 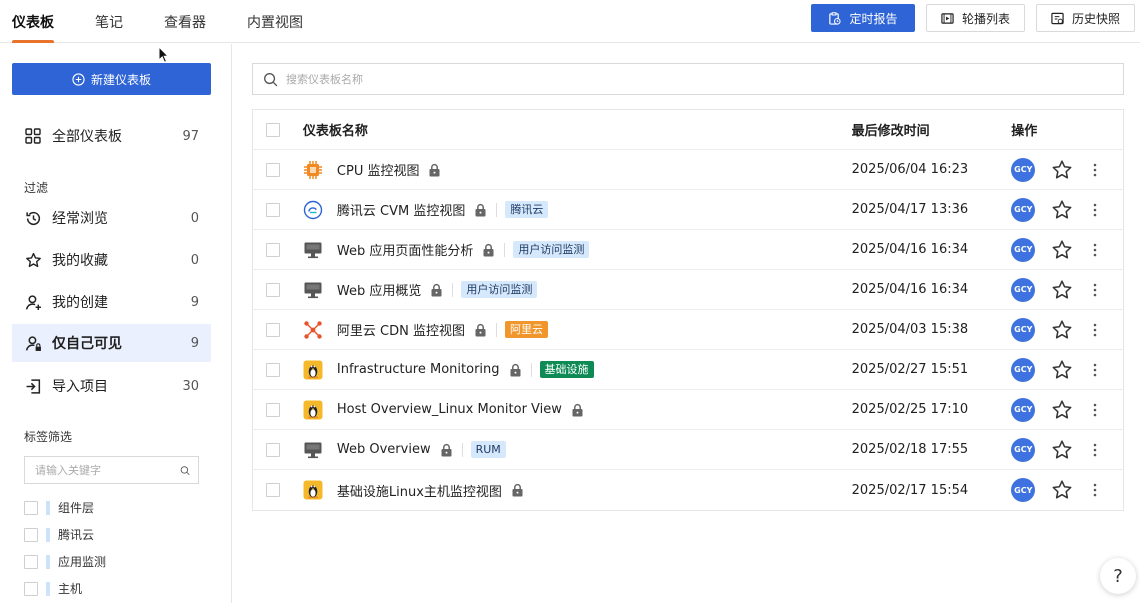 What do you see at coordinates (527, 209) in the screenshot?
I see `row-tag: 腾讯云` at bounding box center [527, 209].